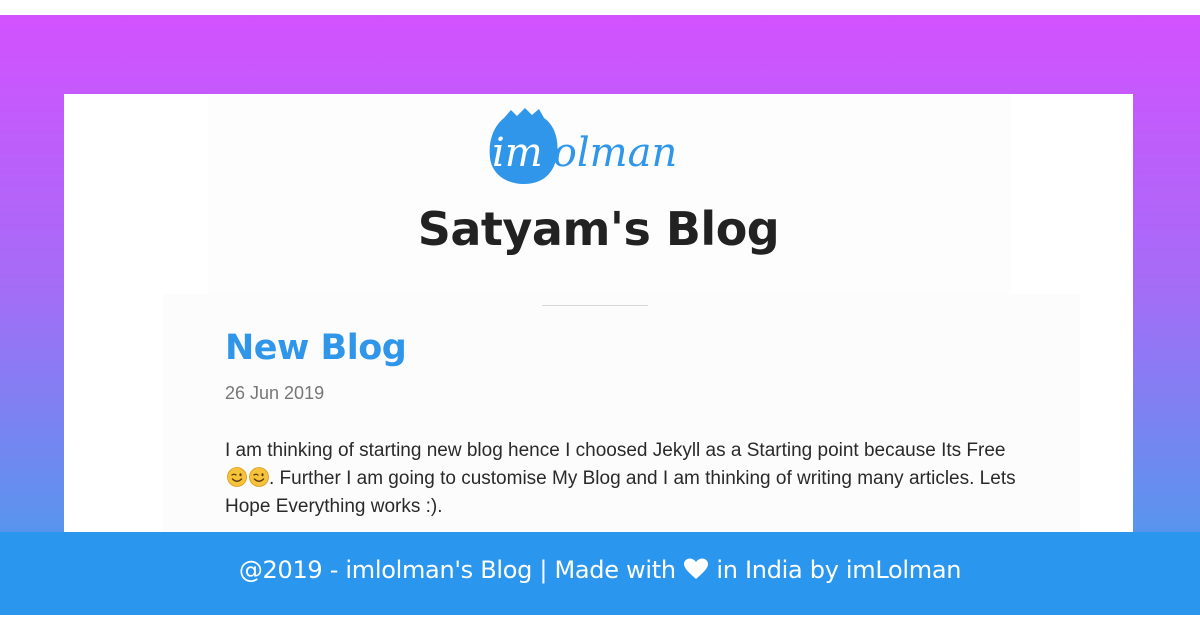 The image size is (1200, 630). Describe the element at coordinates (517, 153) in the screenshot. I see `logo-text-im: im` at that location.